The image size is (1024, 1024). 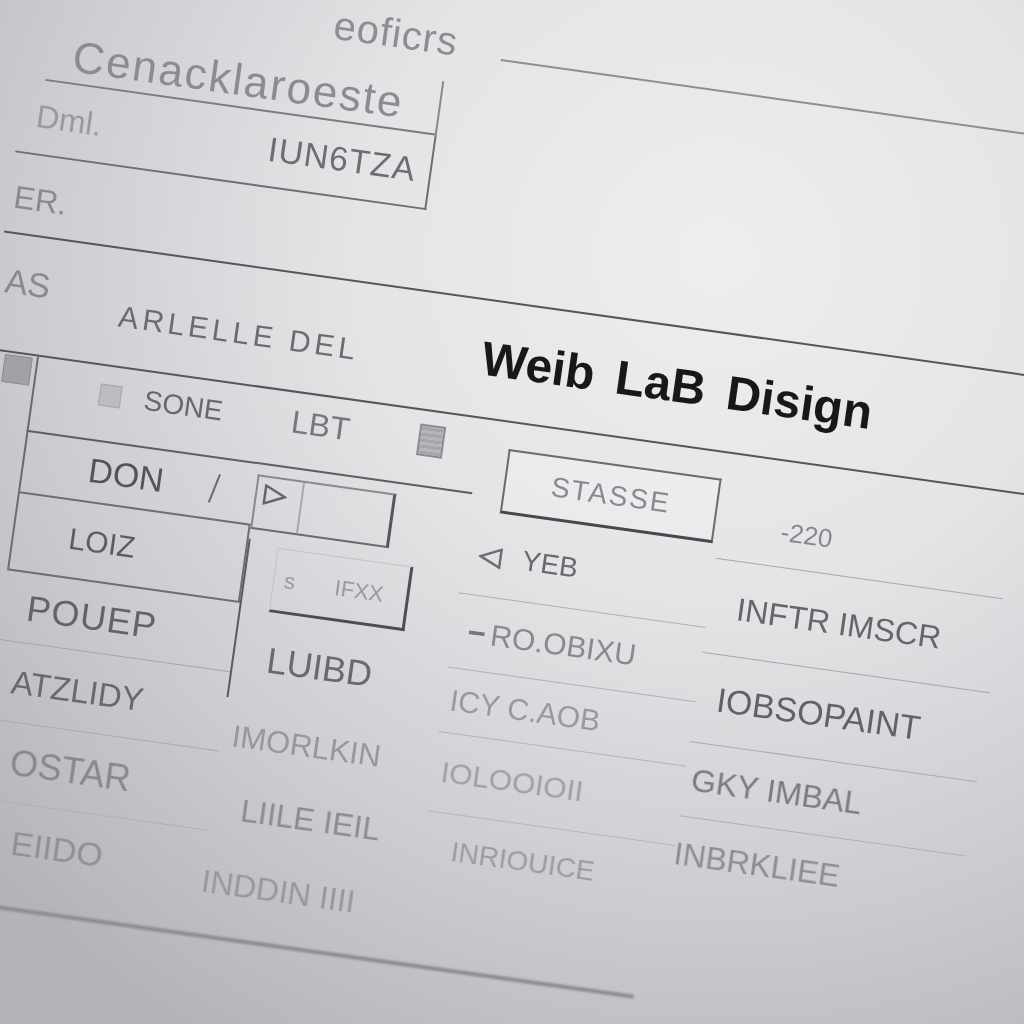 What do you see at coordinates (183, 406) in the screenshot?
I see `option-label: SONE` at bounding box center [183, 406].